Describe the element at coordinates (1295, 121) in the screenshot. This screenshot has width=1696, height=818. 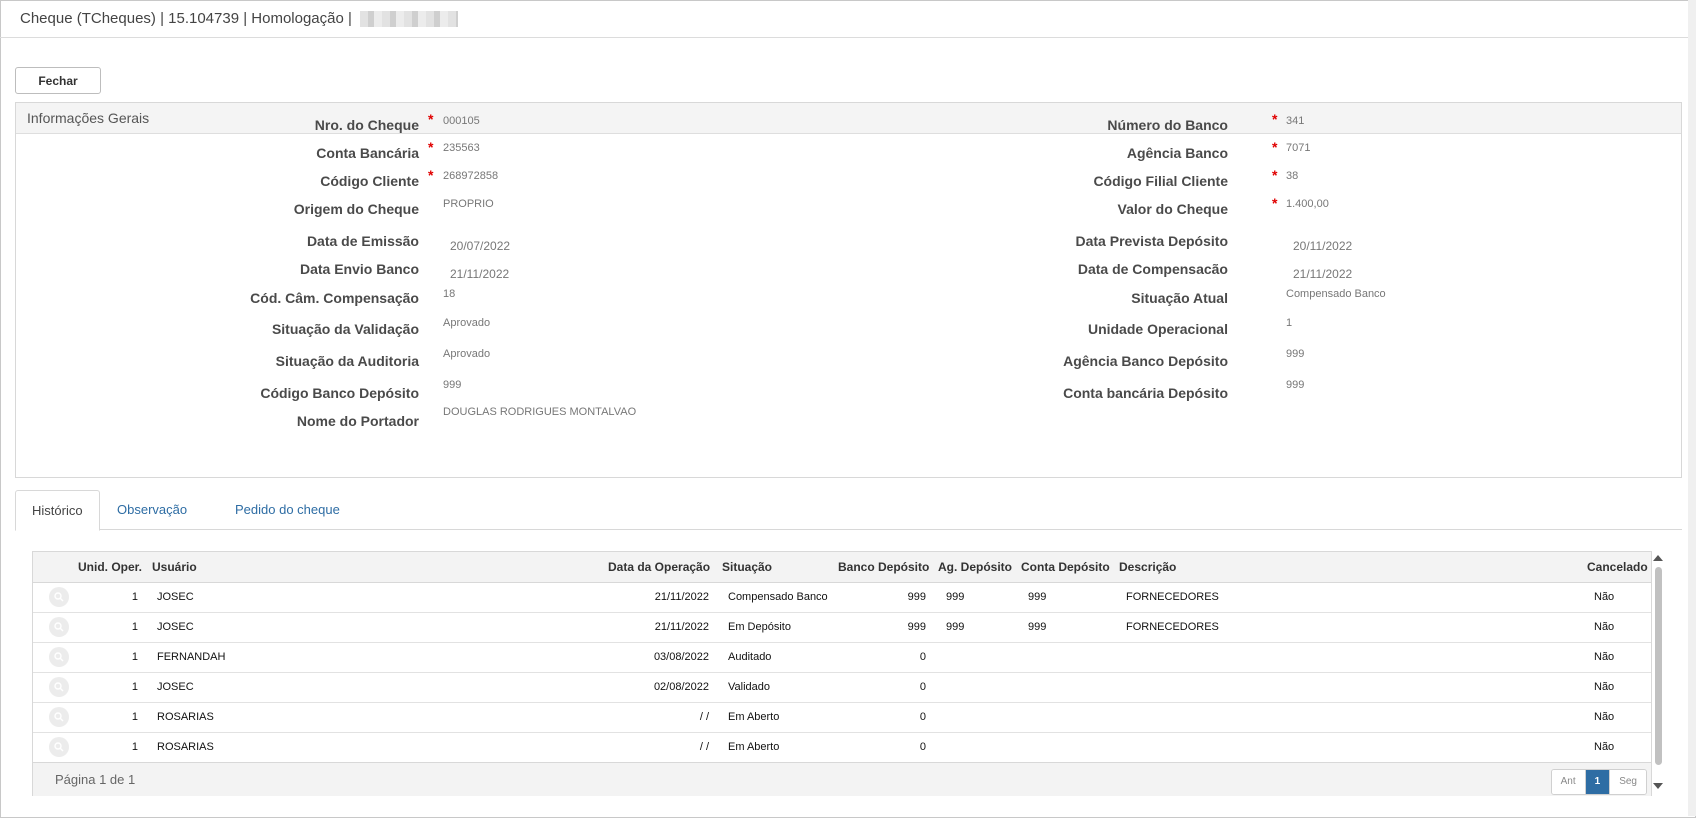
I see `field-value-right-0: 341` at that location.